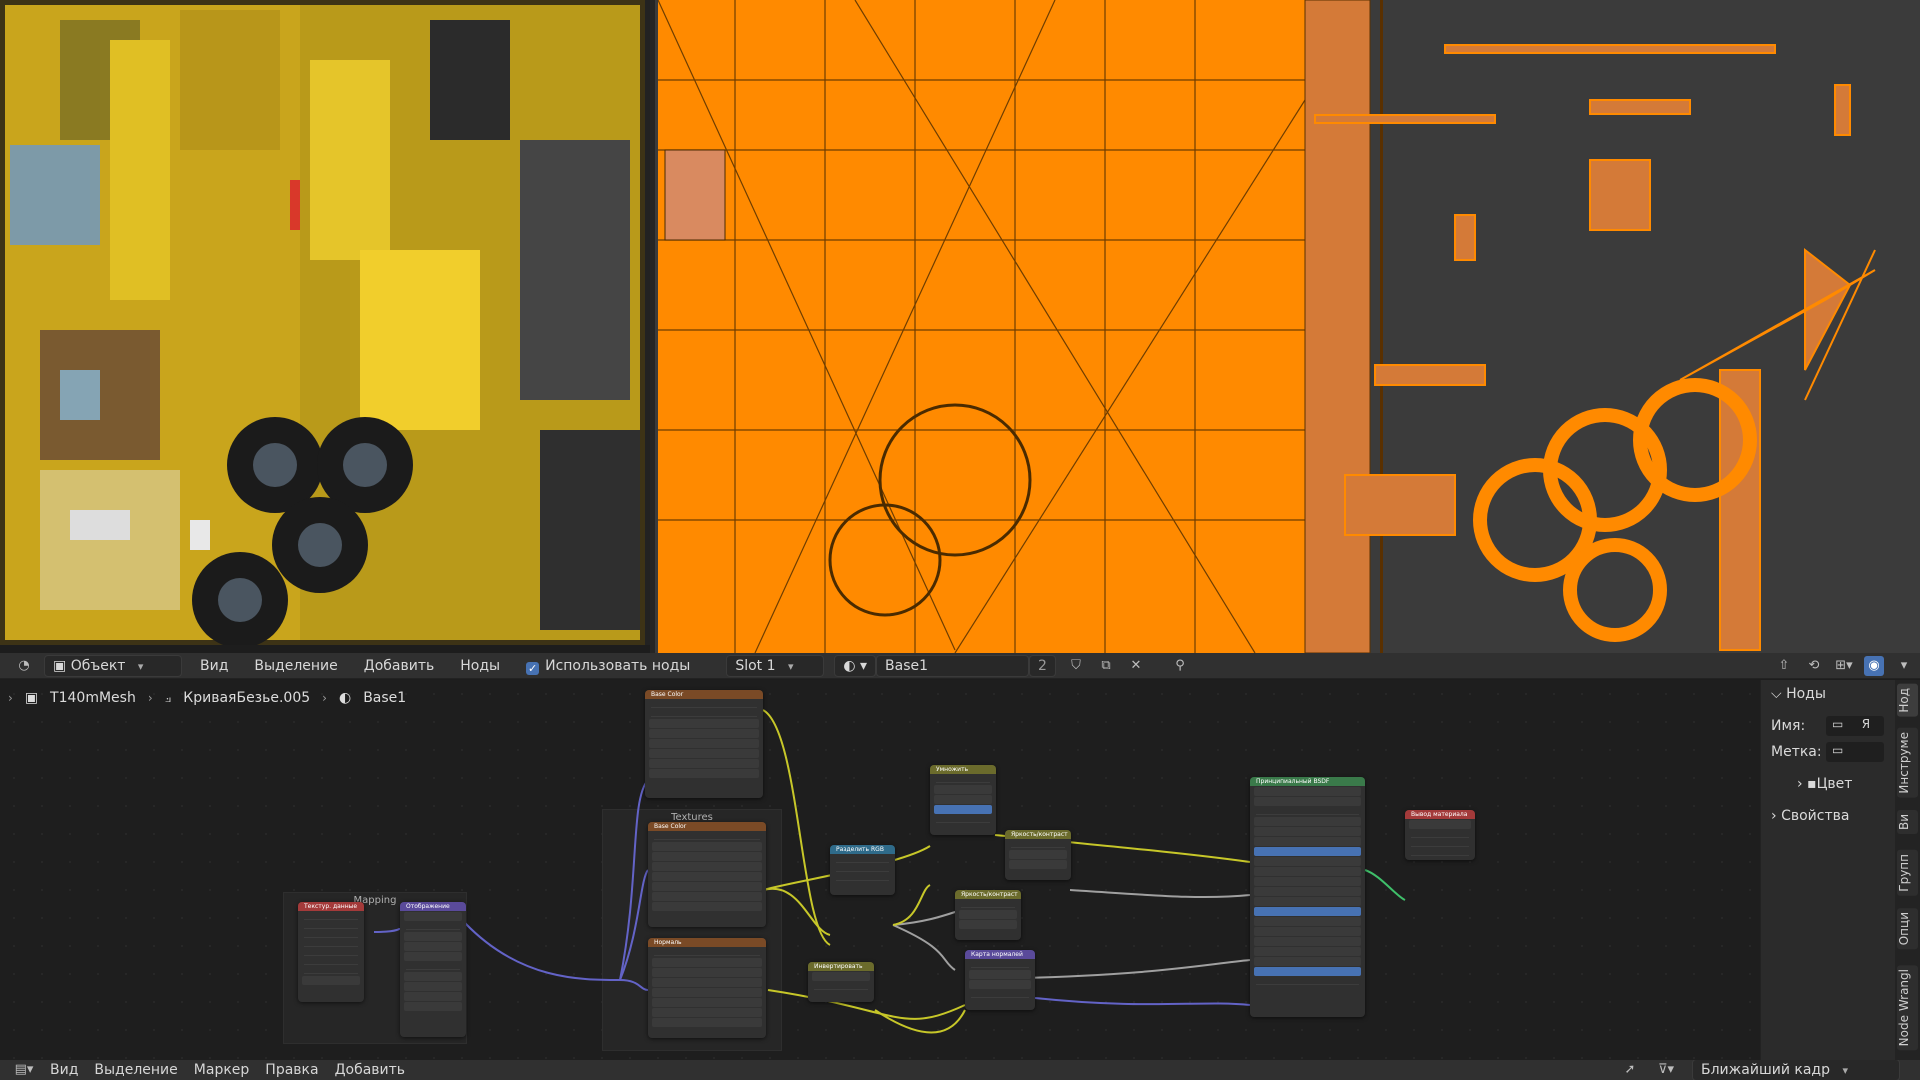  I want to click on sidebar-tabs: Нод Инструме Ви Групп Опци Node Wrangl, so click(1907, 870).